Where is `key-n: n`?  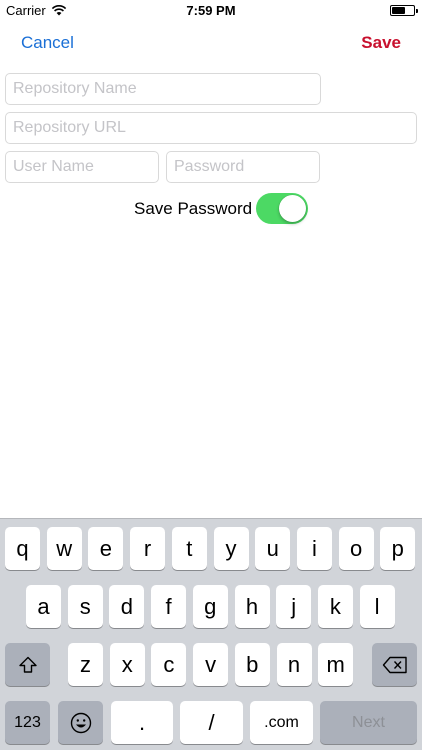
key-n: n is located at coordinates (294, 664).